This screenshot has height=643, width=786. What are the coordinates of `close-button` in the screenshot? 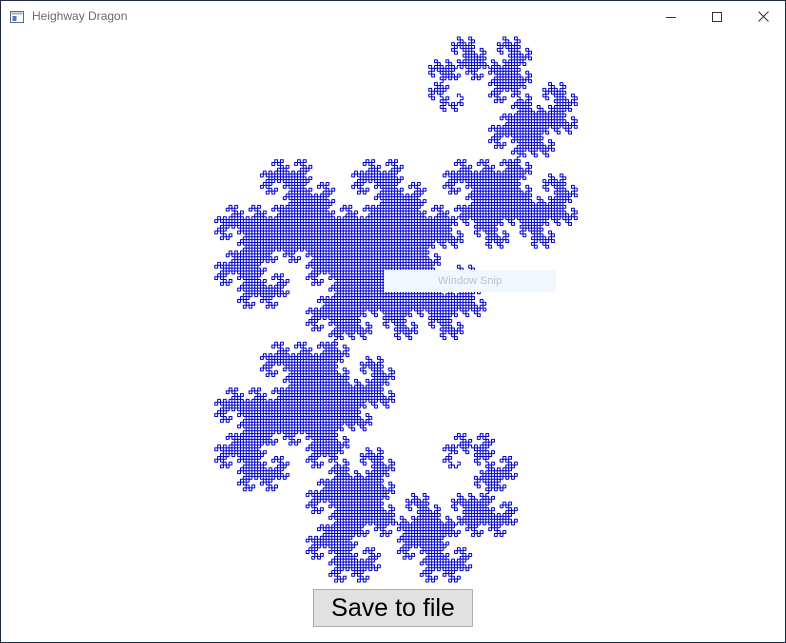 It's located at (762, 16).